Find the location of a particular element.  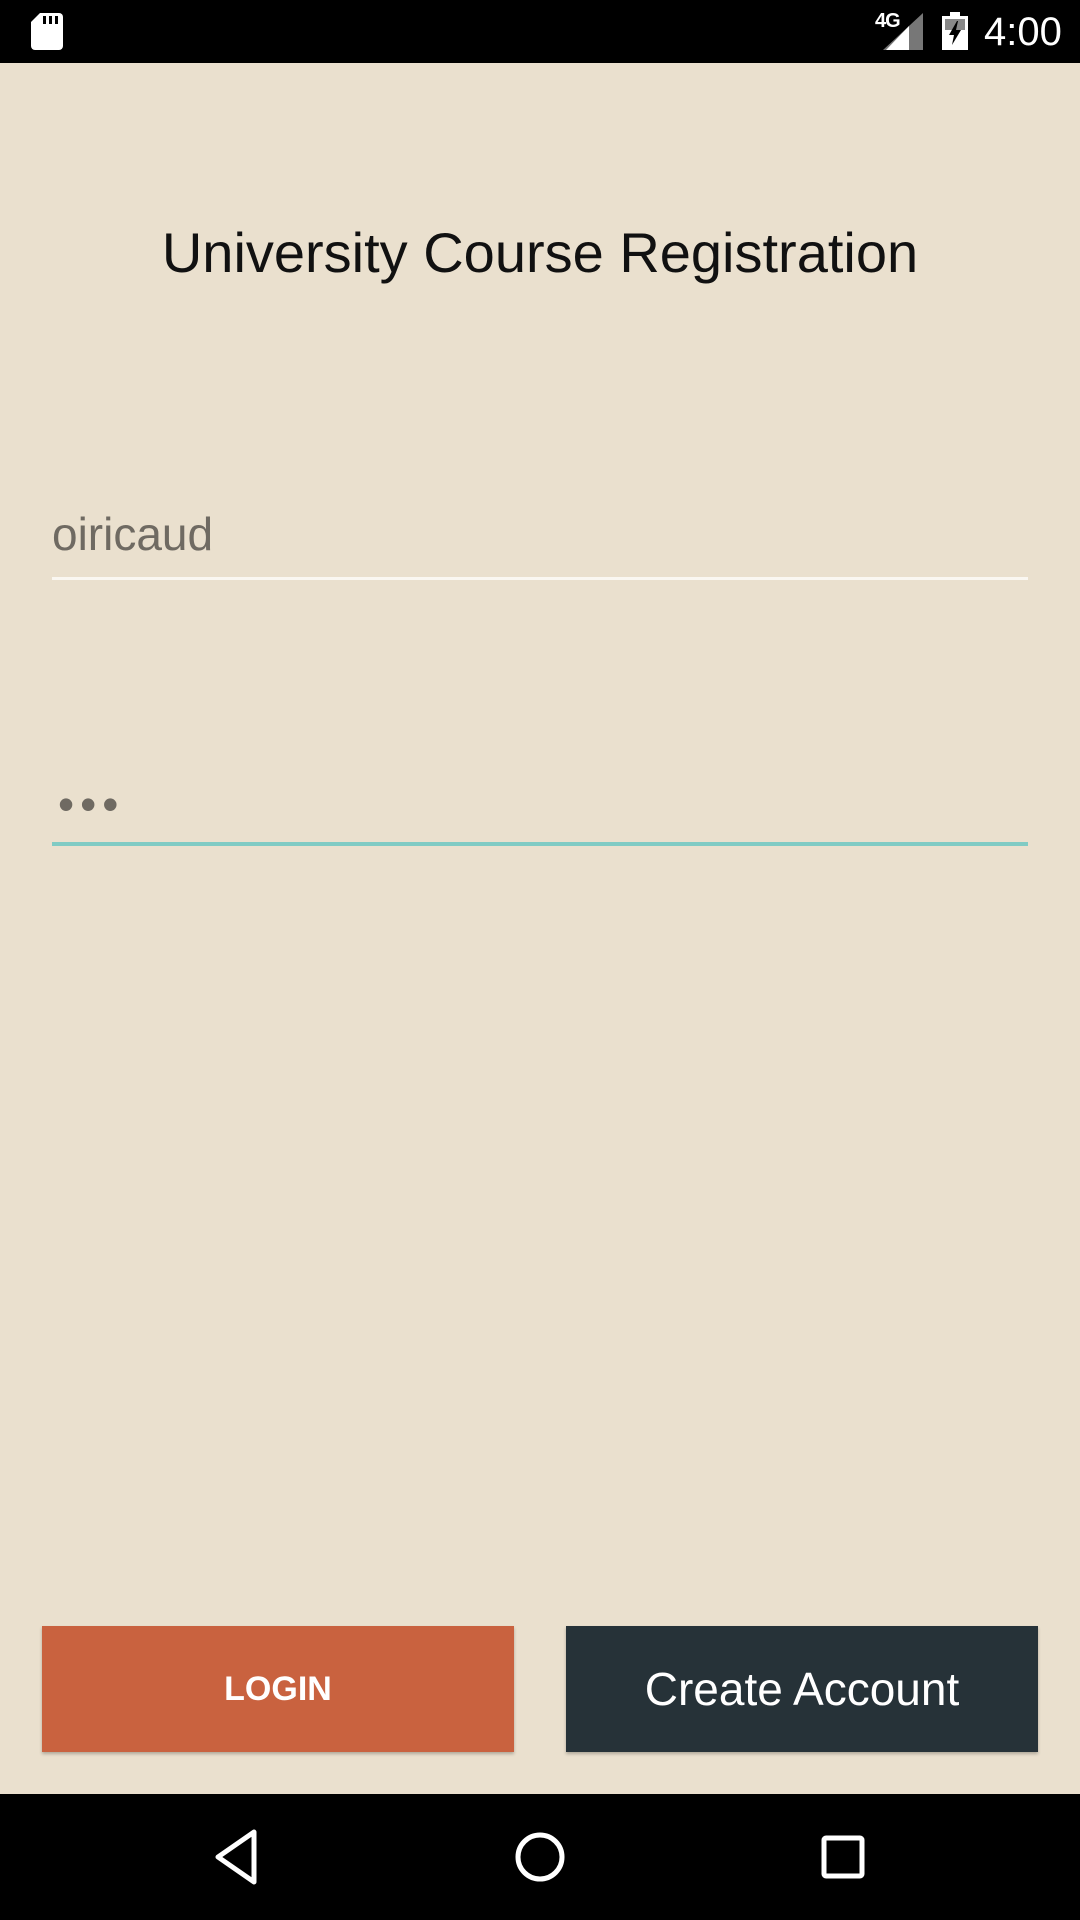

recents-icon is located at coordinates (843, 1857).